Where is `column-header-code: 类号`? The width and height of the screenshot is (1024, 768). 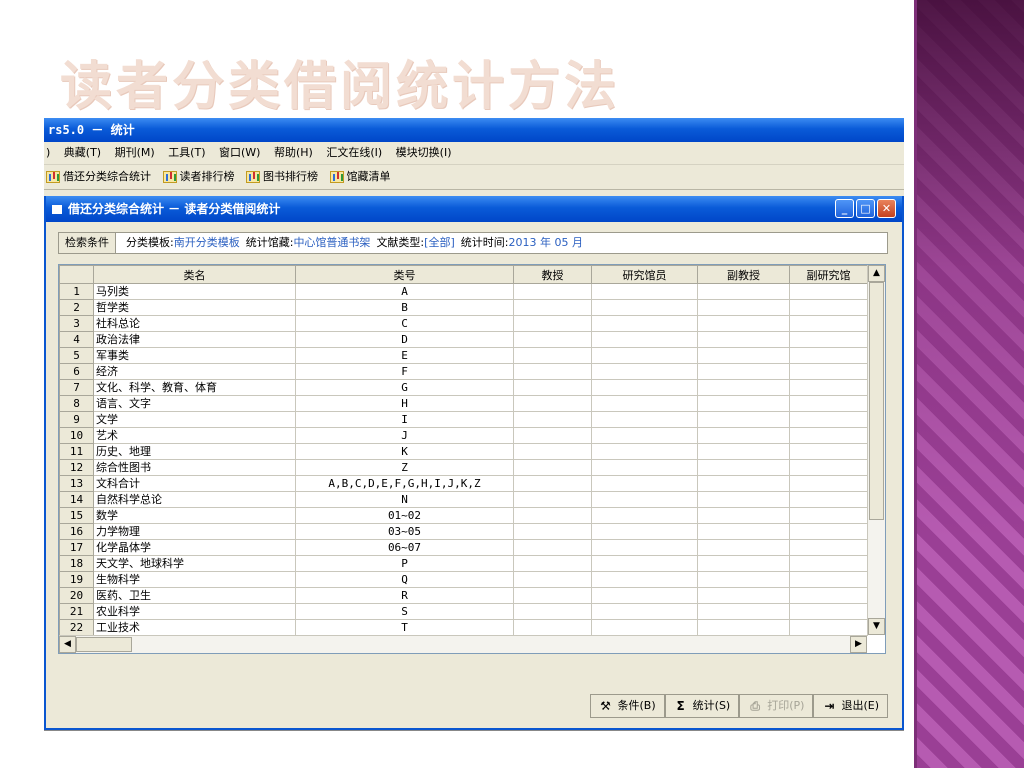 column-header-code: 类号 is located at coordinates (404, 274).